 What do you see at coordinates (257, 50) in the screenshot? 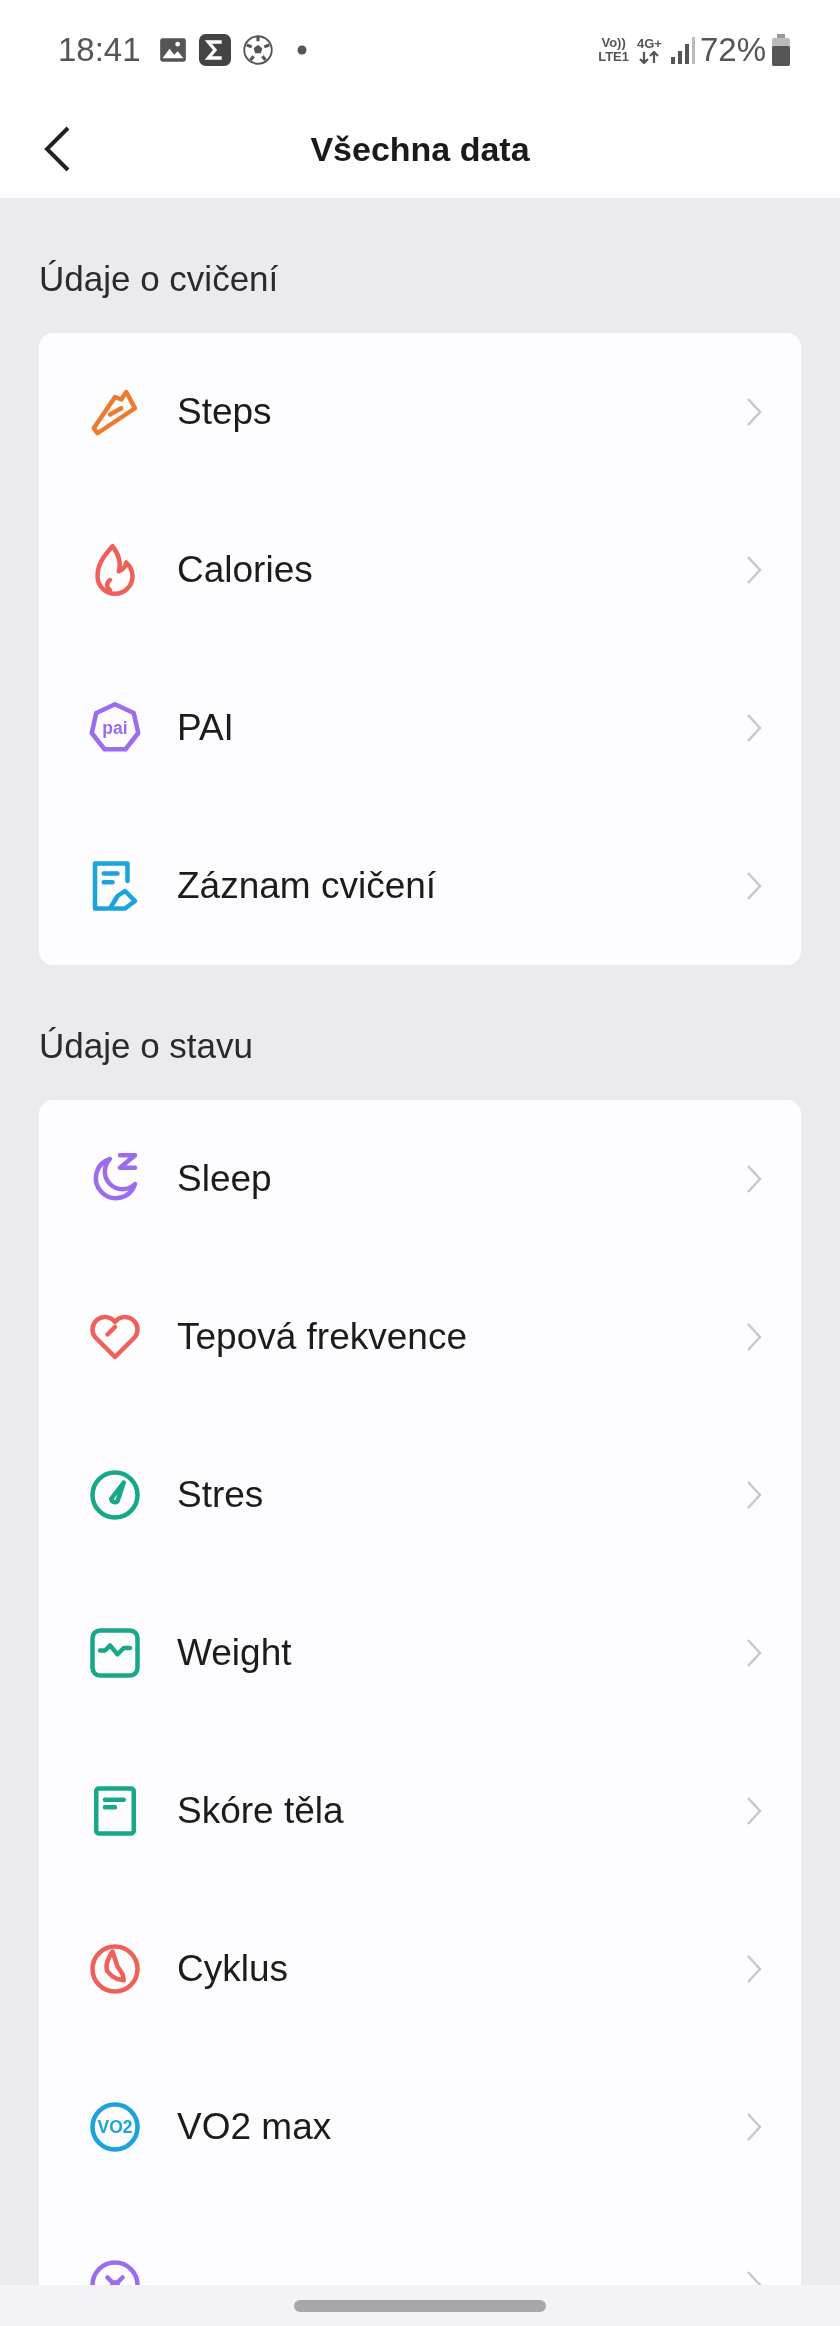
I see `soccer-ball-icon` at bounding box center [257, 50].